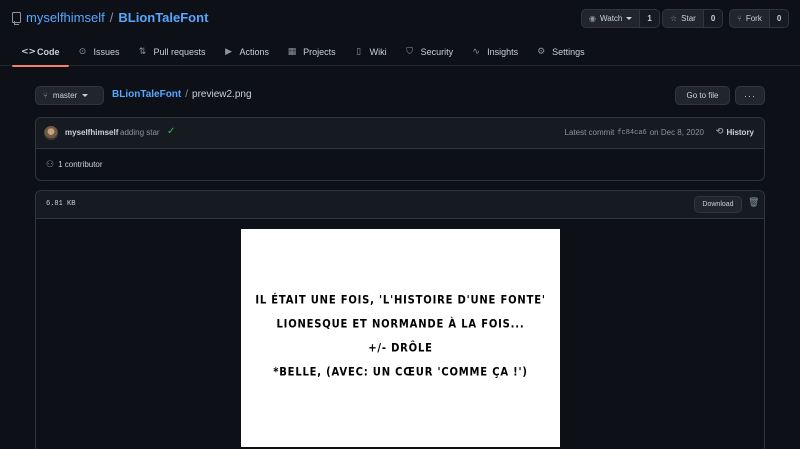  I want to click on tab-projects: ▦ Projects, so click(311, 52).